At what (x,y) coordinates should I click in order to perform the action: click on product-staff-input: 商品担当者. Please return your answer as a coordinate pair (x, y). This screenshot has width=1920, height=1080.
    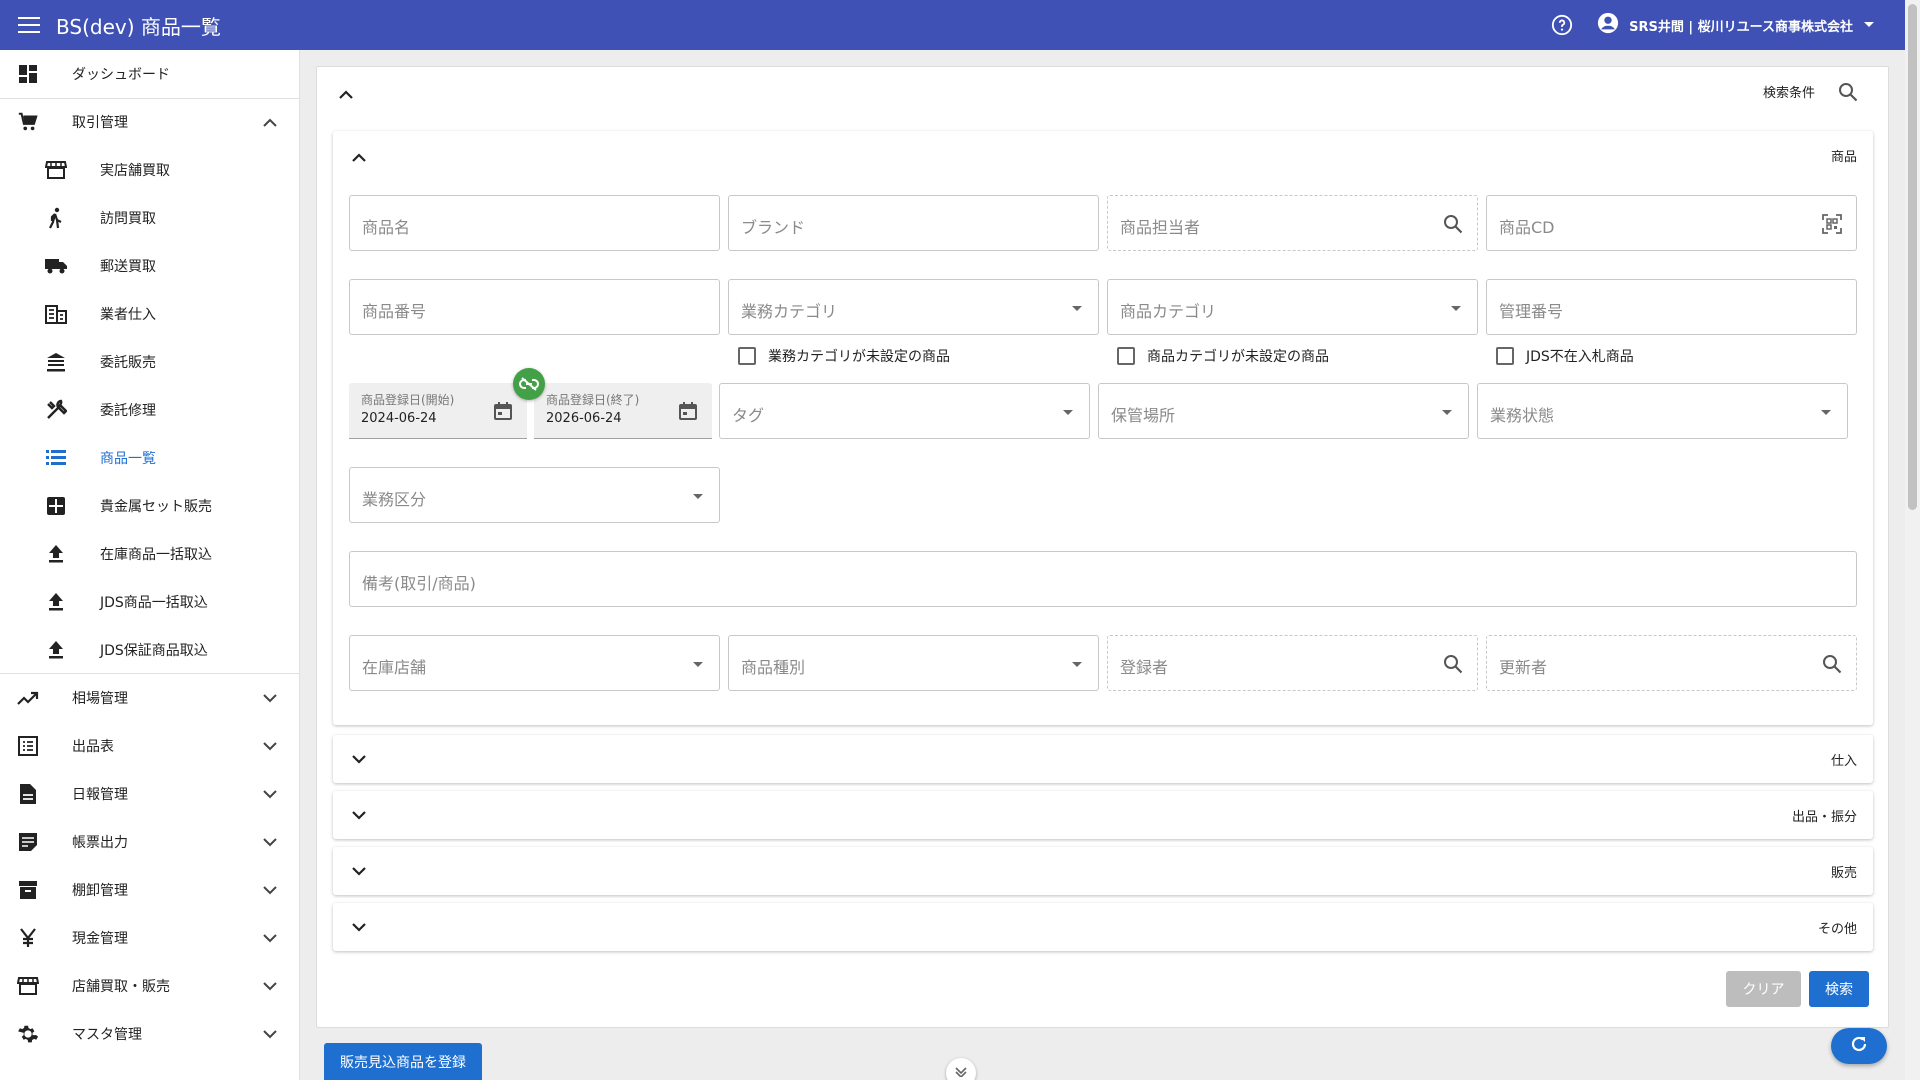
    Looking at the image, I should click on (1292, 223).